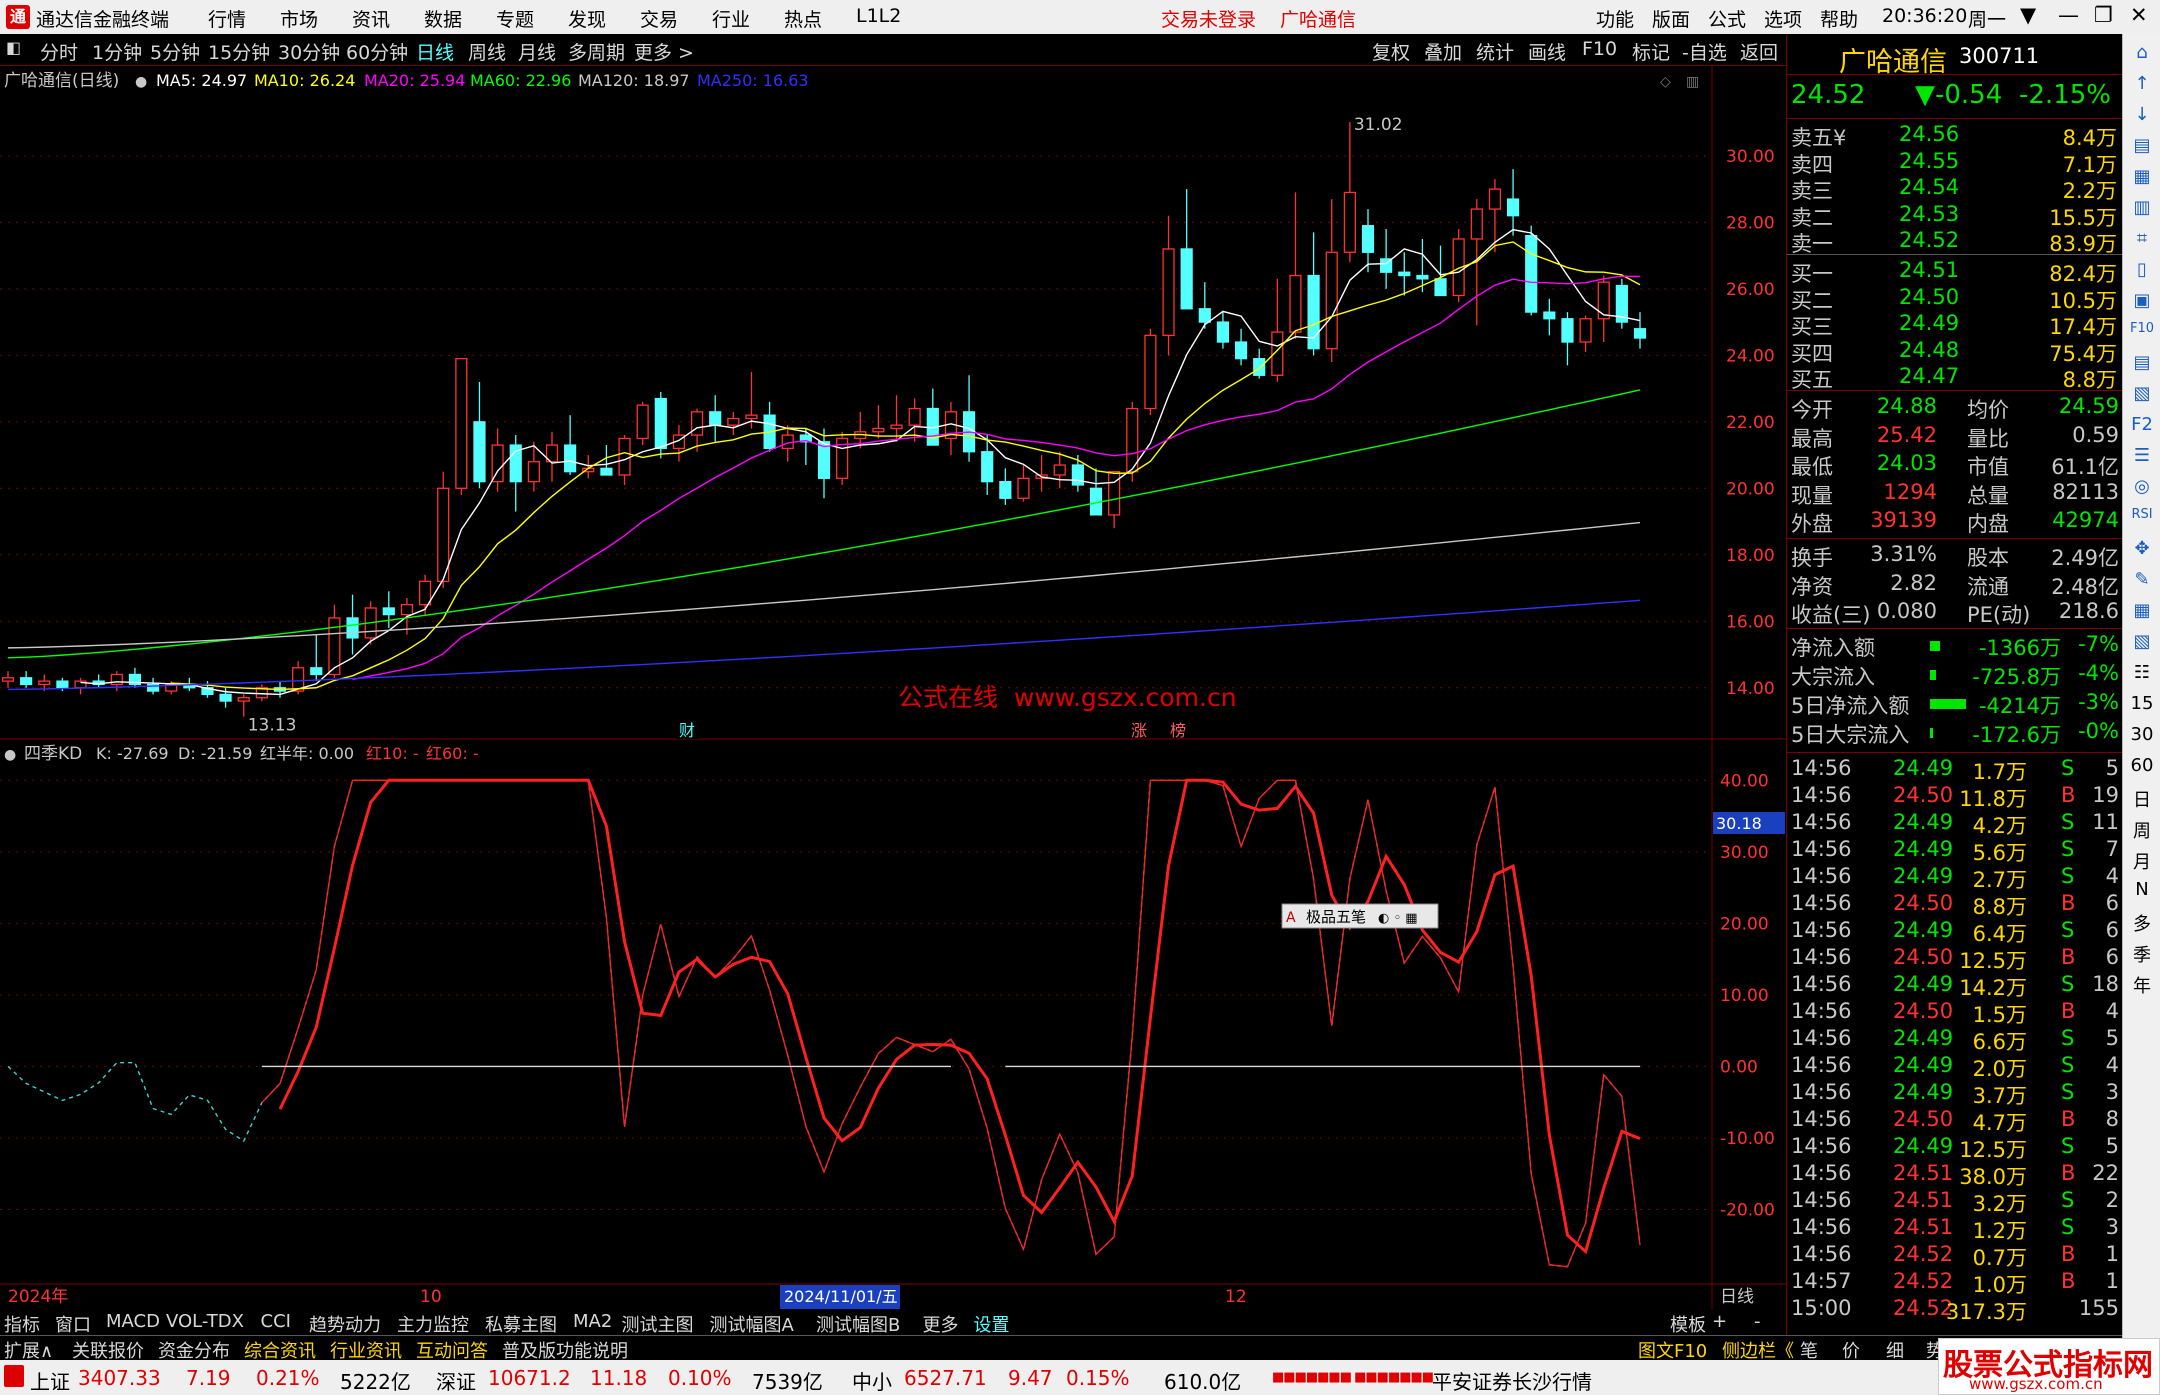 The height and width of the screenshot is (1395, 2160). Describe the element at coordinates (2142, 703) in the screenshot. I see `right-tool-icon: 15` at that location.